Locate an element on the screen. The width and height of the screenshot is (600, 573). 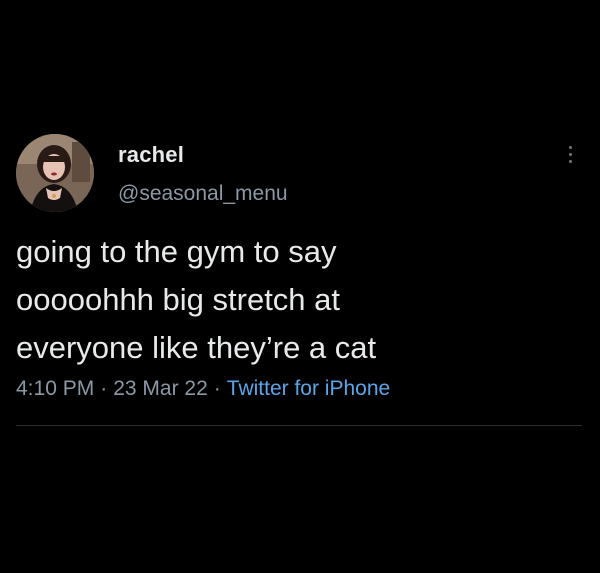
tweet-text-line: ooooohhh big stretch at is located at coordinates (178, 299).